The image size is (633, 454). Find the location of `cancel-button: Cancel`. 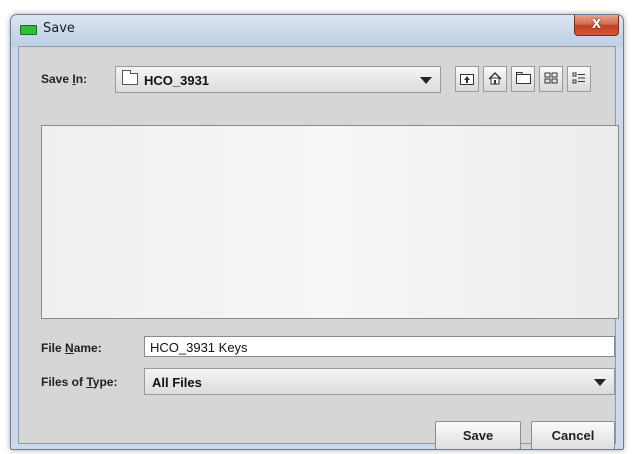

cancel-button: Cancel is located at coordinates (573, 435).